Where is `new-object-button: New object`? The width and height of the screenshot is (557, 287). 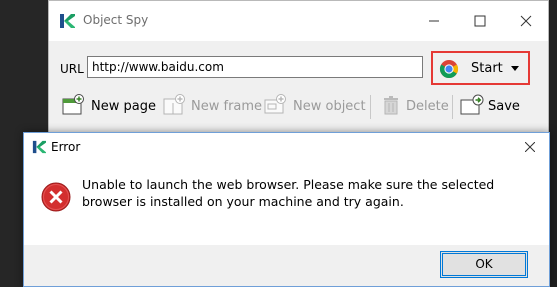
new-object-button: New object is located at coordinates (314, 107).